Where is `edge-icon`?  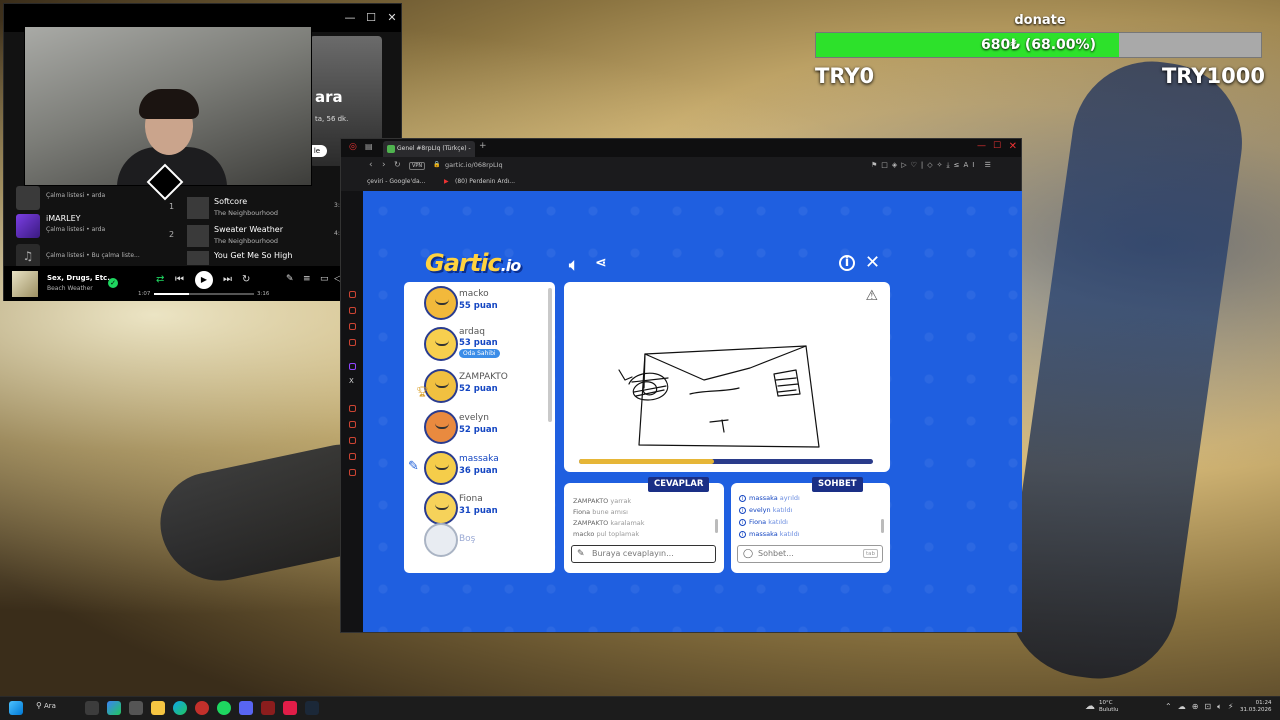 edge-icon is located at coordinates (180, 708).